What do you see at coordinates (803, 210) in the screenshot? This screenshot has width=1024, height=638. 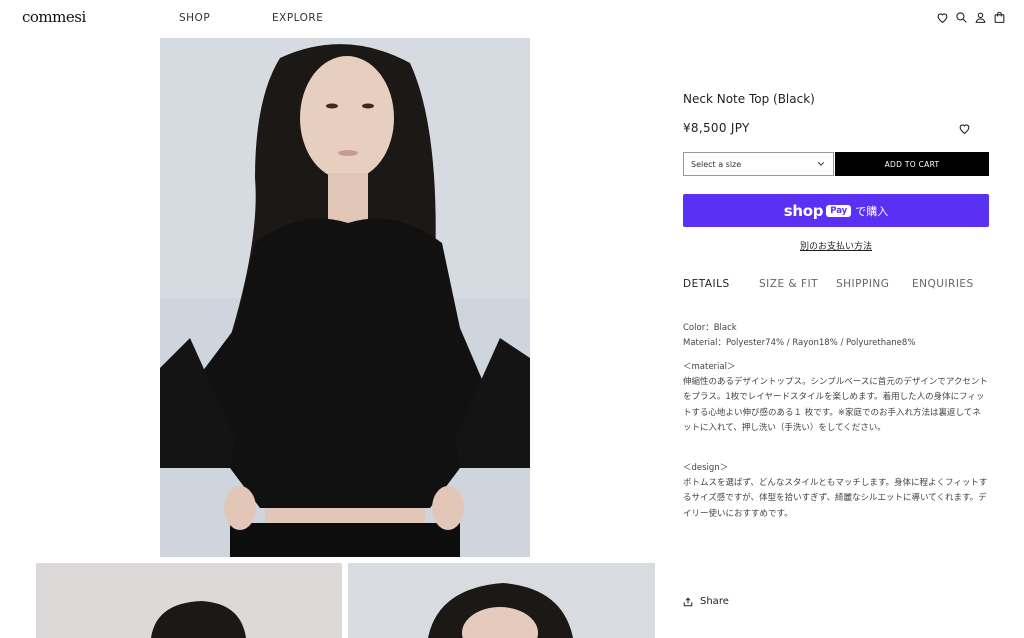 I see `shop-pay-logo-text: shop` at bounding box center [803, 210].